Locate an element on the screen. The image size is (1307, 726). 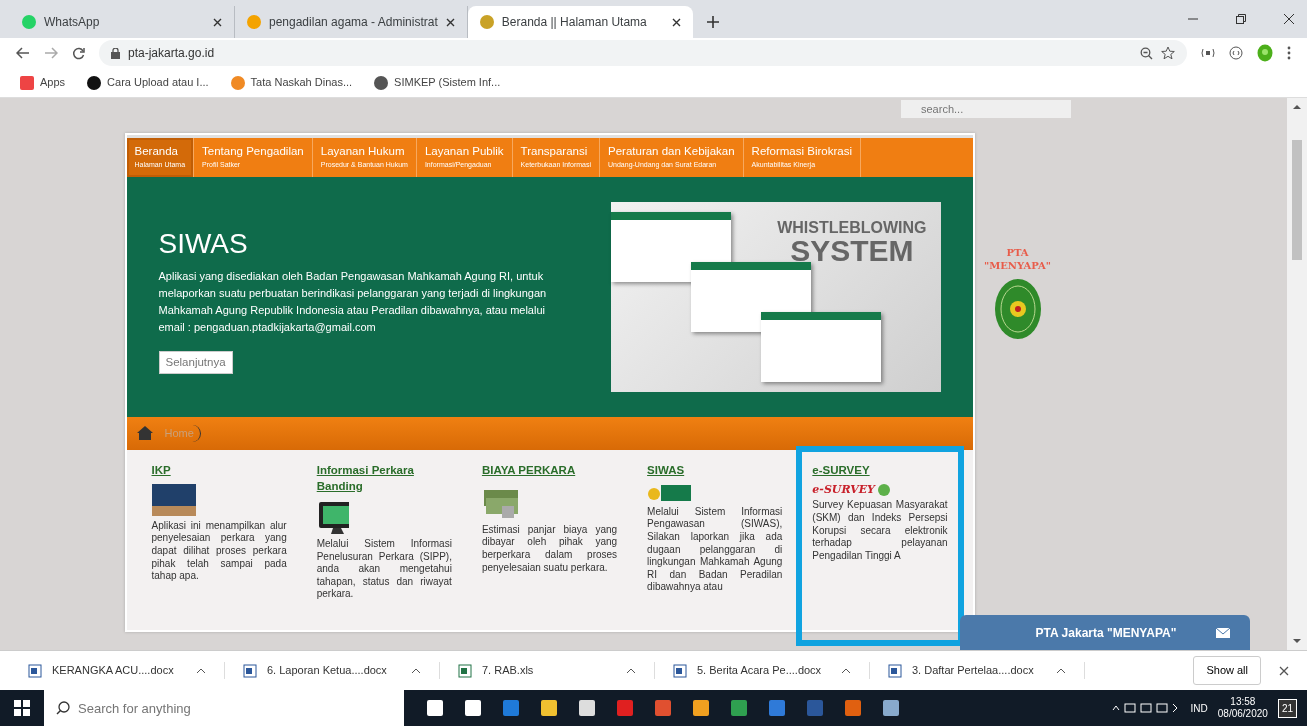
address-bar: pta-jakarta.go.id is located at coordinates (643, 53).